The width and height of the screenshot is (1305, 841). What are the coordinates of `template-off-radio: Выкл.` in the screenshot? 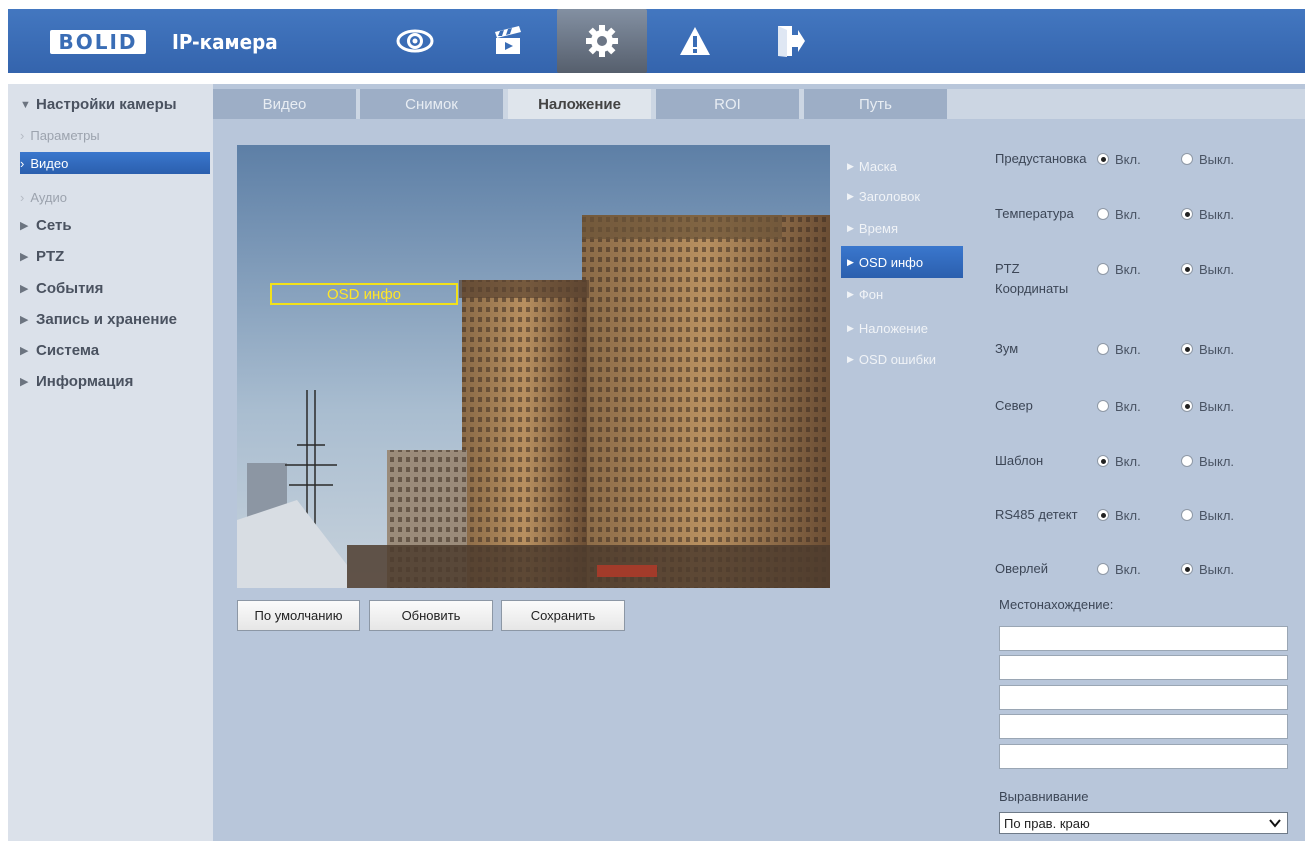 It's located at (1207, 461).